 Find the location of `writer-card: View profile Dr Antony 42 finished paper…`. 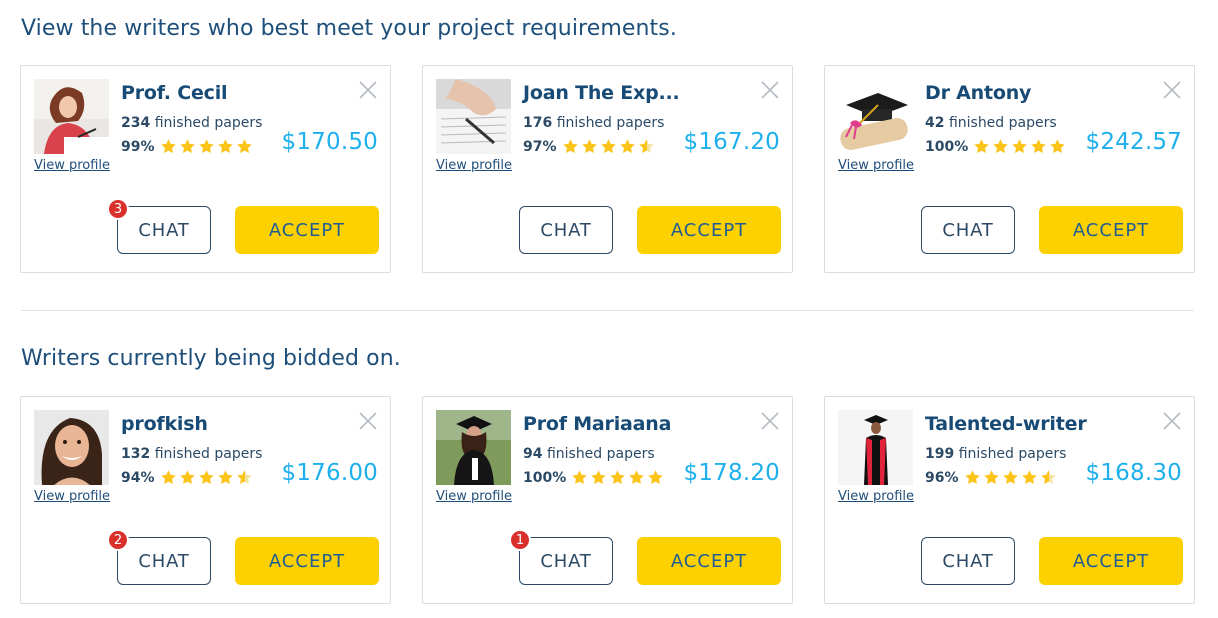

writer-card: View profile Dr Antony 42 finished paper… is located at coordinates (1009, 169).